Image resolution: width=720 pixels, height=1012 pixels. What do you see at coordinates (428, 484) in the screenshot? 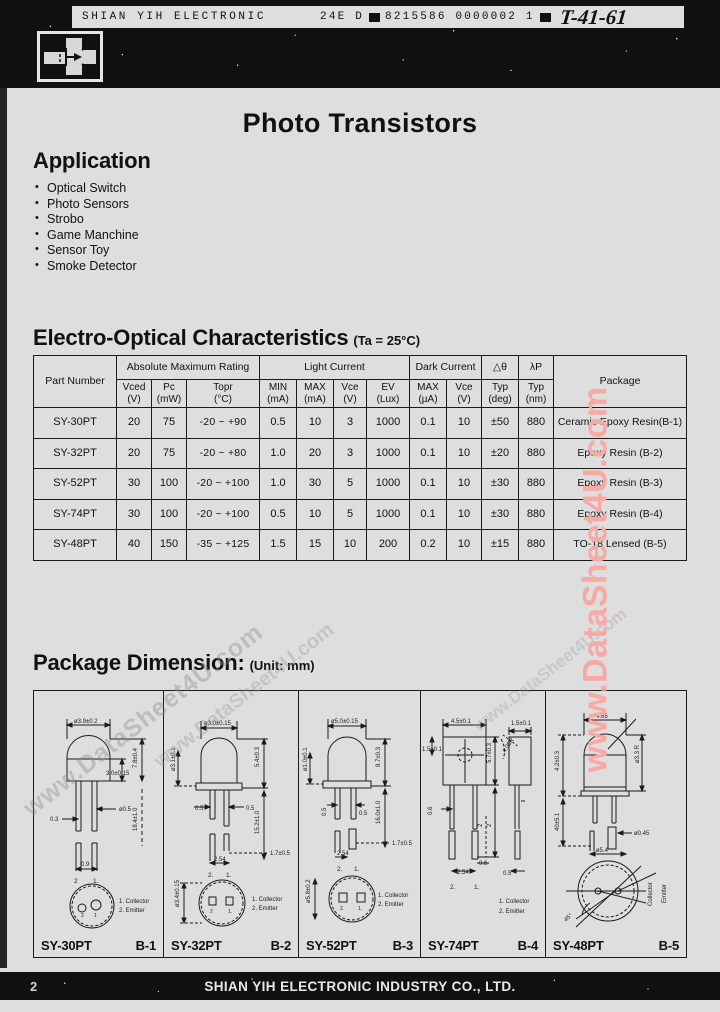
I see `cell-dc-max: 0.1` at bounding box center [428, 484].